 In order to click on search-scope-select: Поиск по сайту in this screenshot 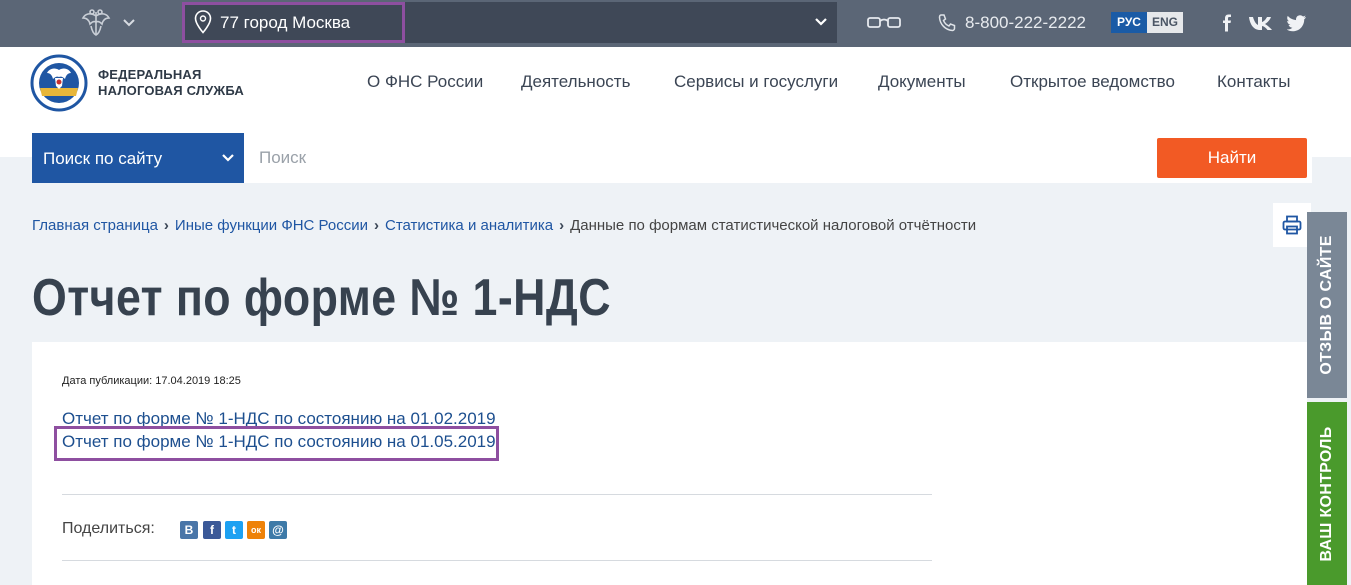, I will do `click(138, 158)`.